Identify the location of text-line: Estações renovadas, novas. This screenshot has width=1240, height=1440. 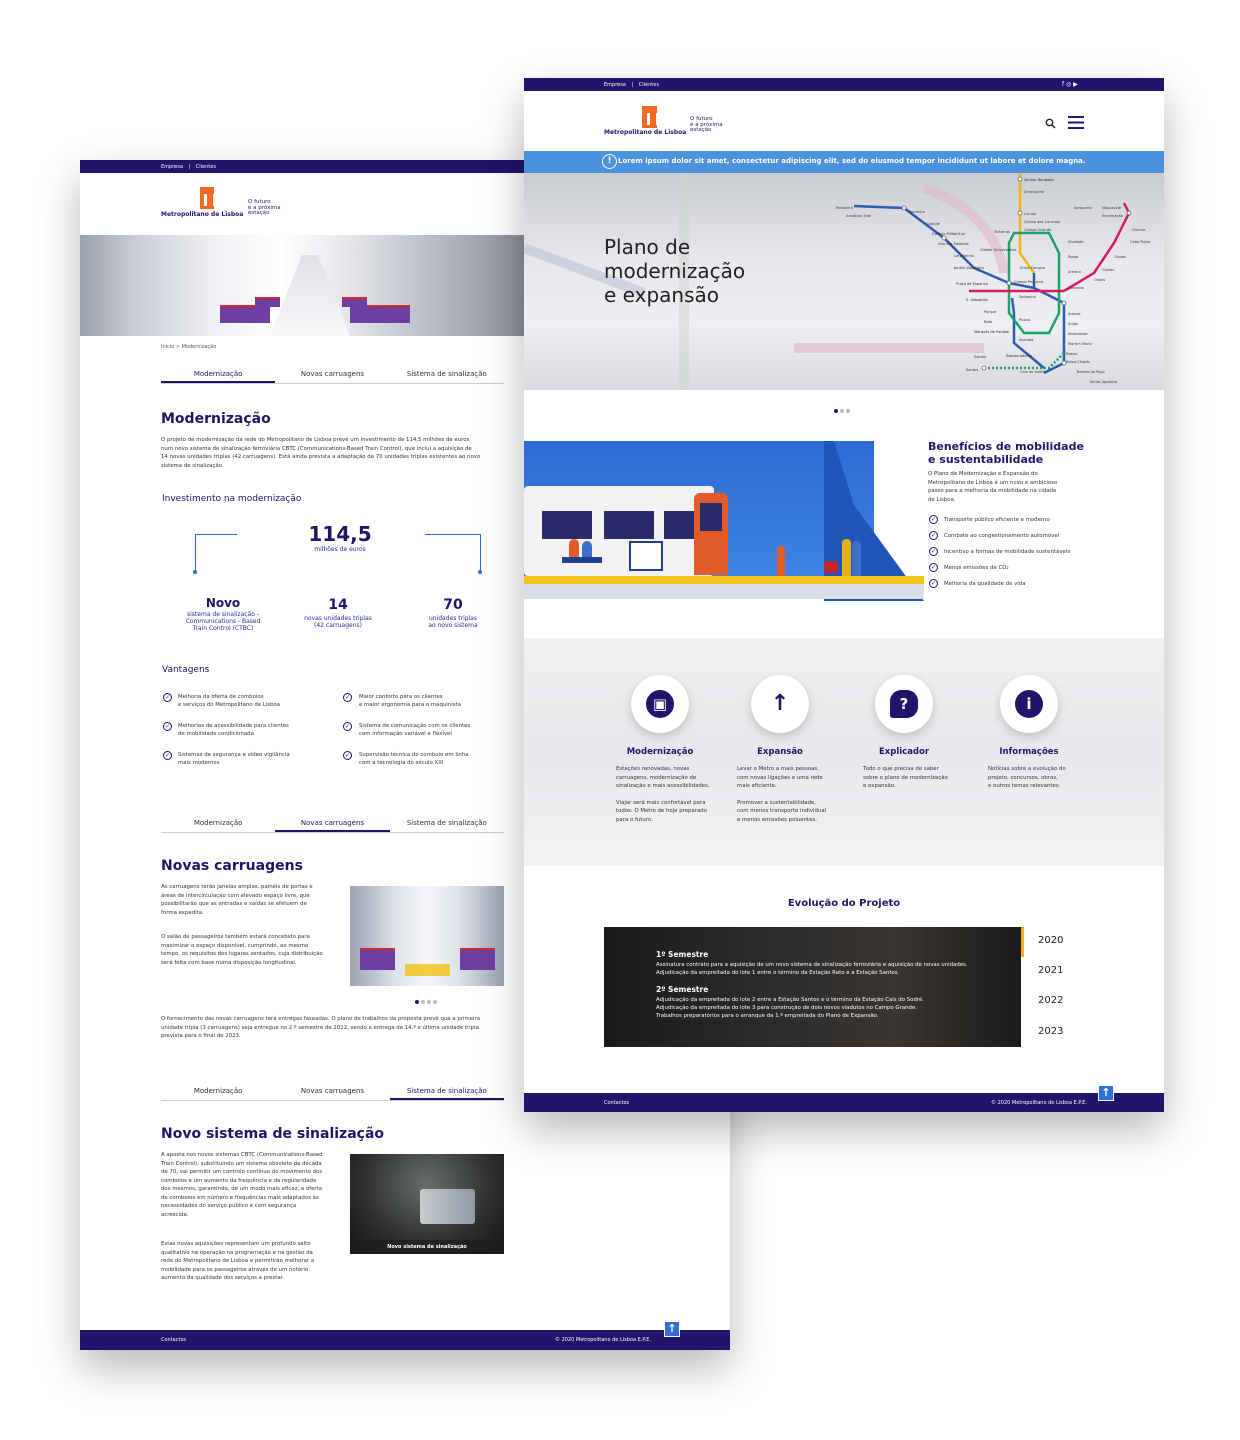
(653, 769).